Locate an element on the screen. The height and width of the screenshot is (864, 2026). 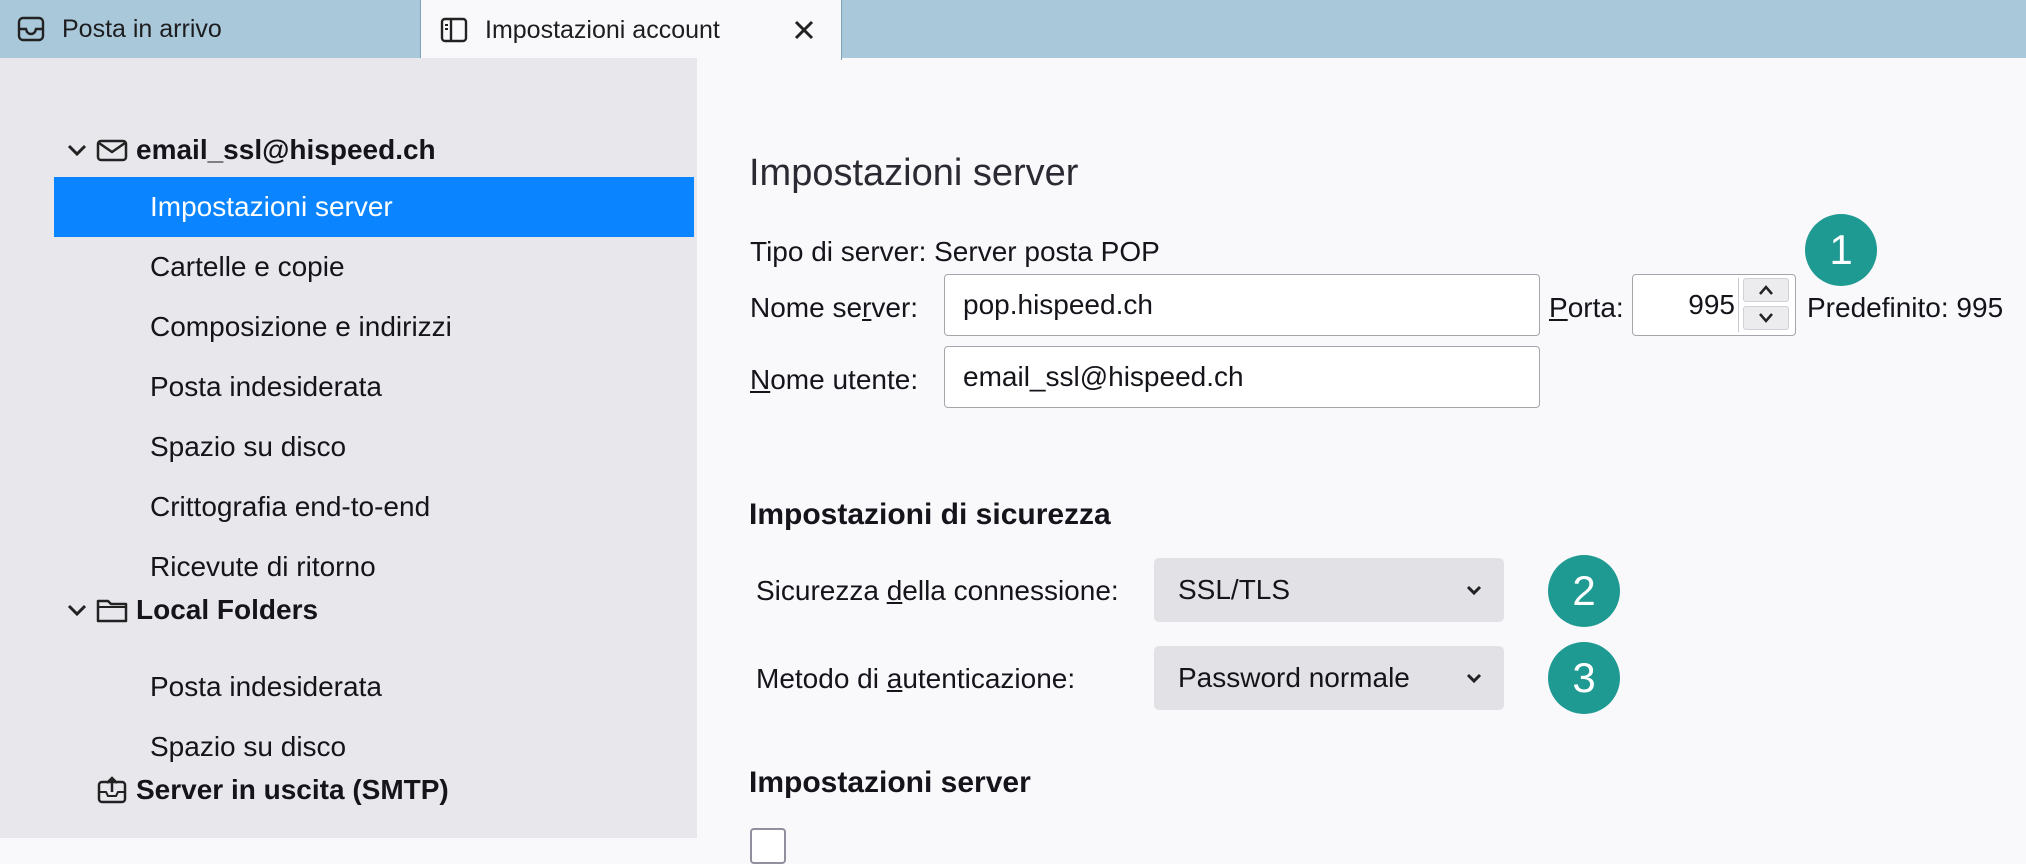
port-value: 995 is located at coordinates (1711, 305).